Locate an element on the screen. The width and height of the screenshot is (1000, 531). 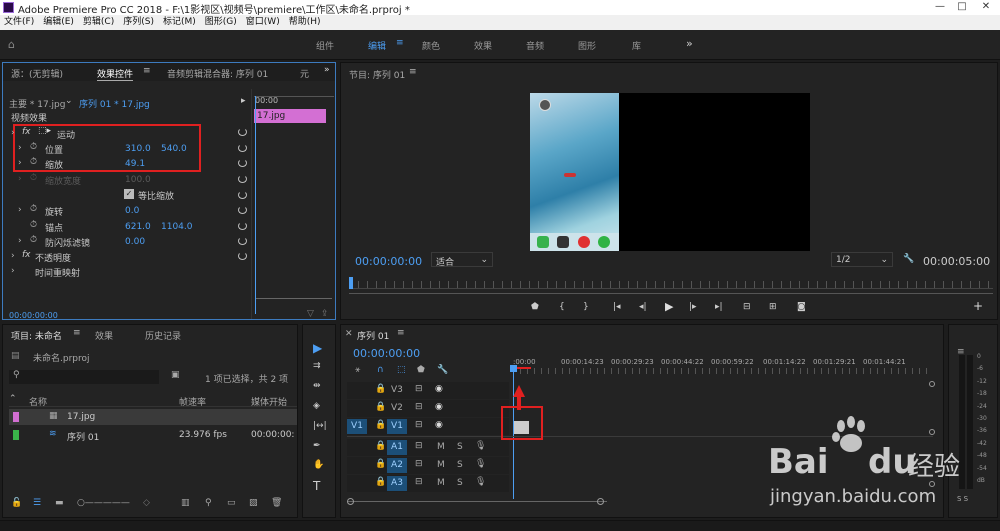
type-tool-icon: T is located at coordinates (316, 486).